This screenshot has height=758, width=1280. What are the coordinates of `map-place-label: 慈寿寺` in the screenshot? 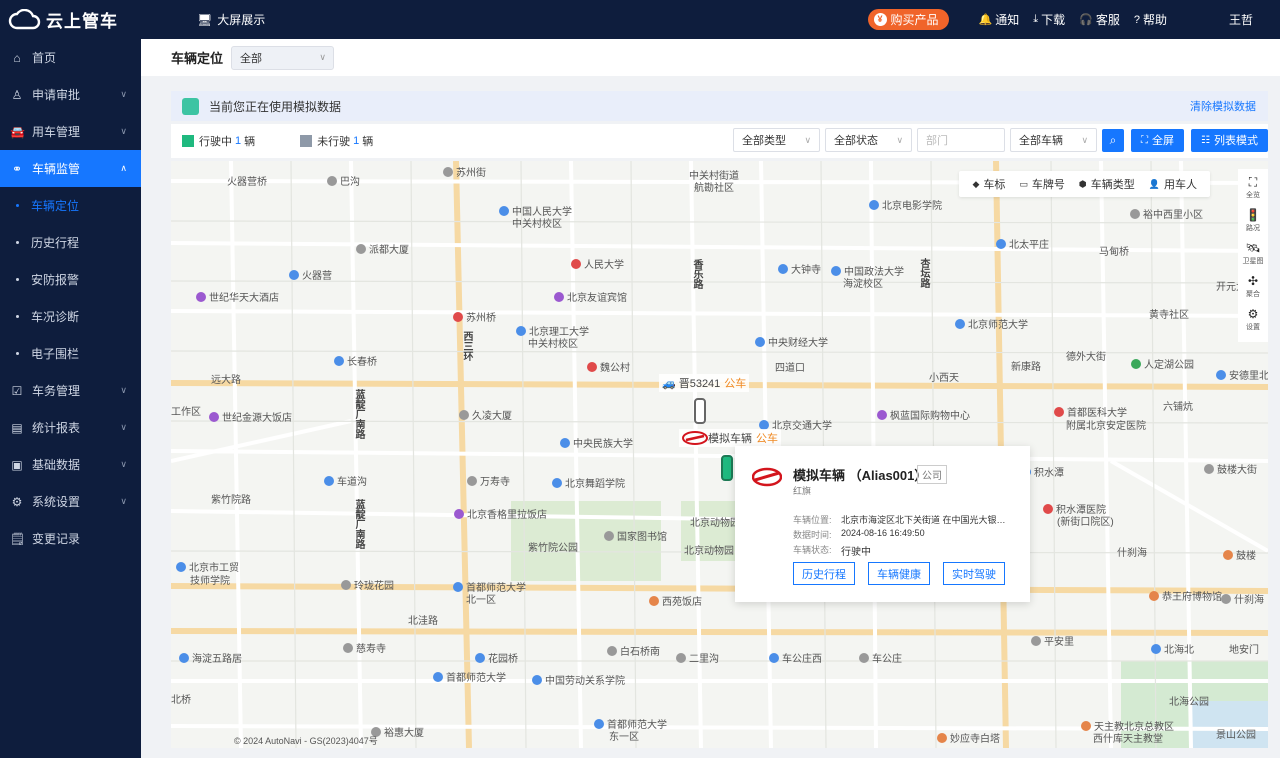 It's located at (364, 647).